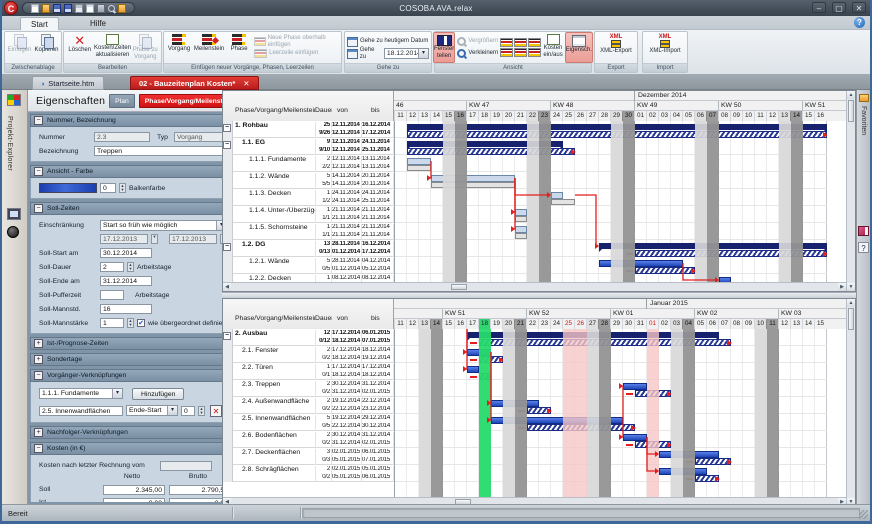  What do you see at coordinates (535, 52) in the screenshot?
I see `view-style-6-icon` at bounding box center [535, 52].